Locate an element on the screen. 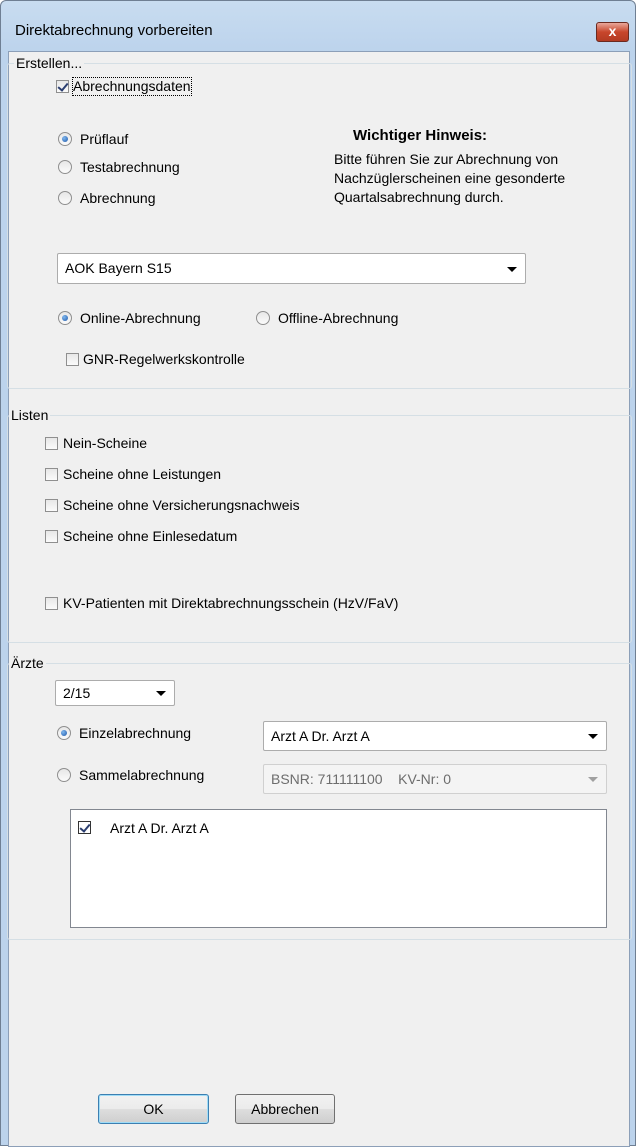 Image resolution: width=638 pixels, height=1147 pixels. cancel-button: Abbrechen is located at coordinates (285, 1109).